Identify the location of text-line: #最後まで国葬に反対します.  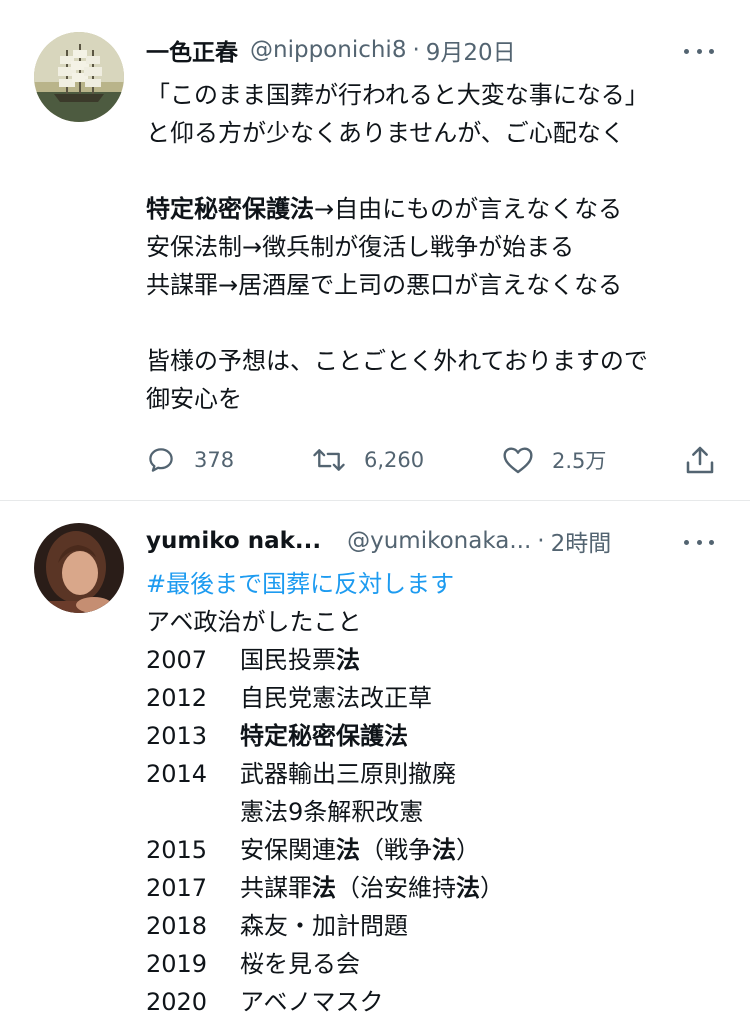
(325, 584).